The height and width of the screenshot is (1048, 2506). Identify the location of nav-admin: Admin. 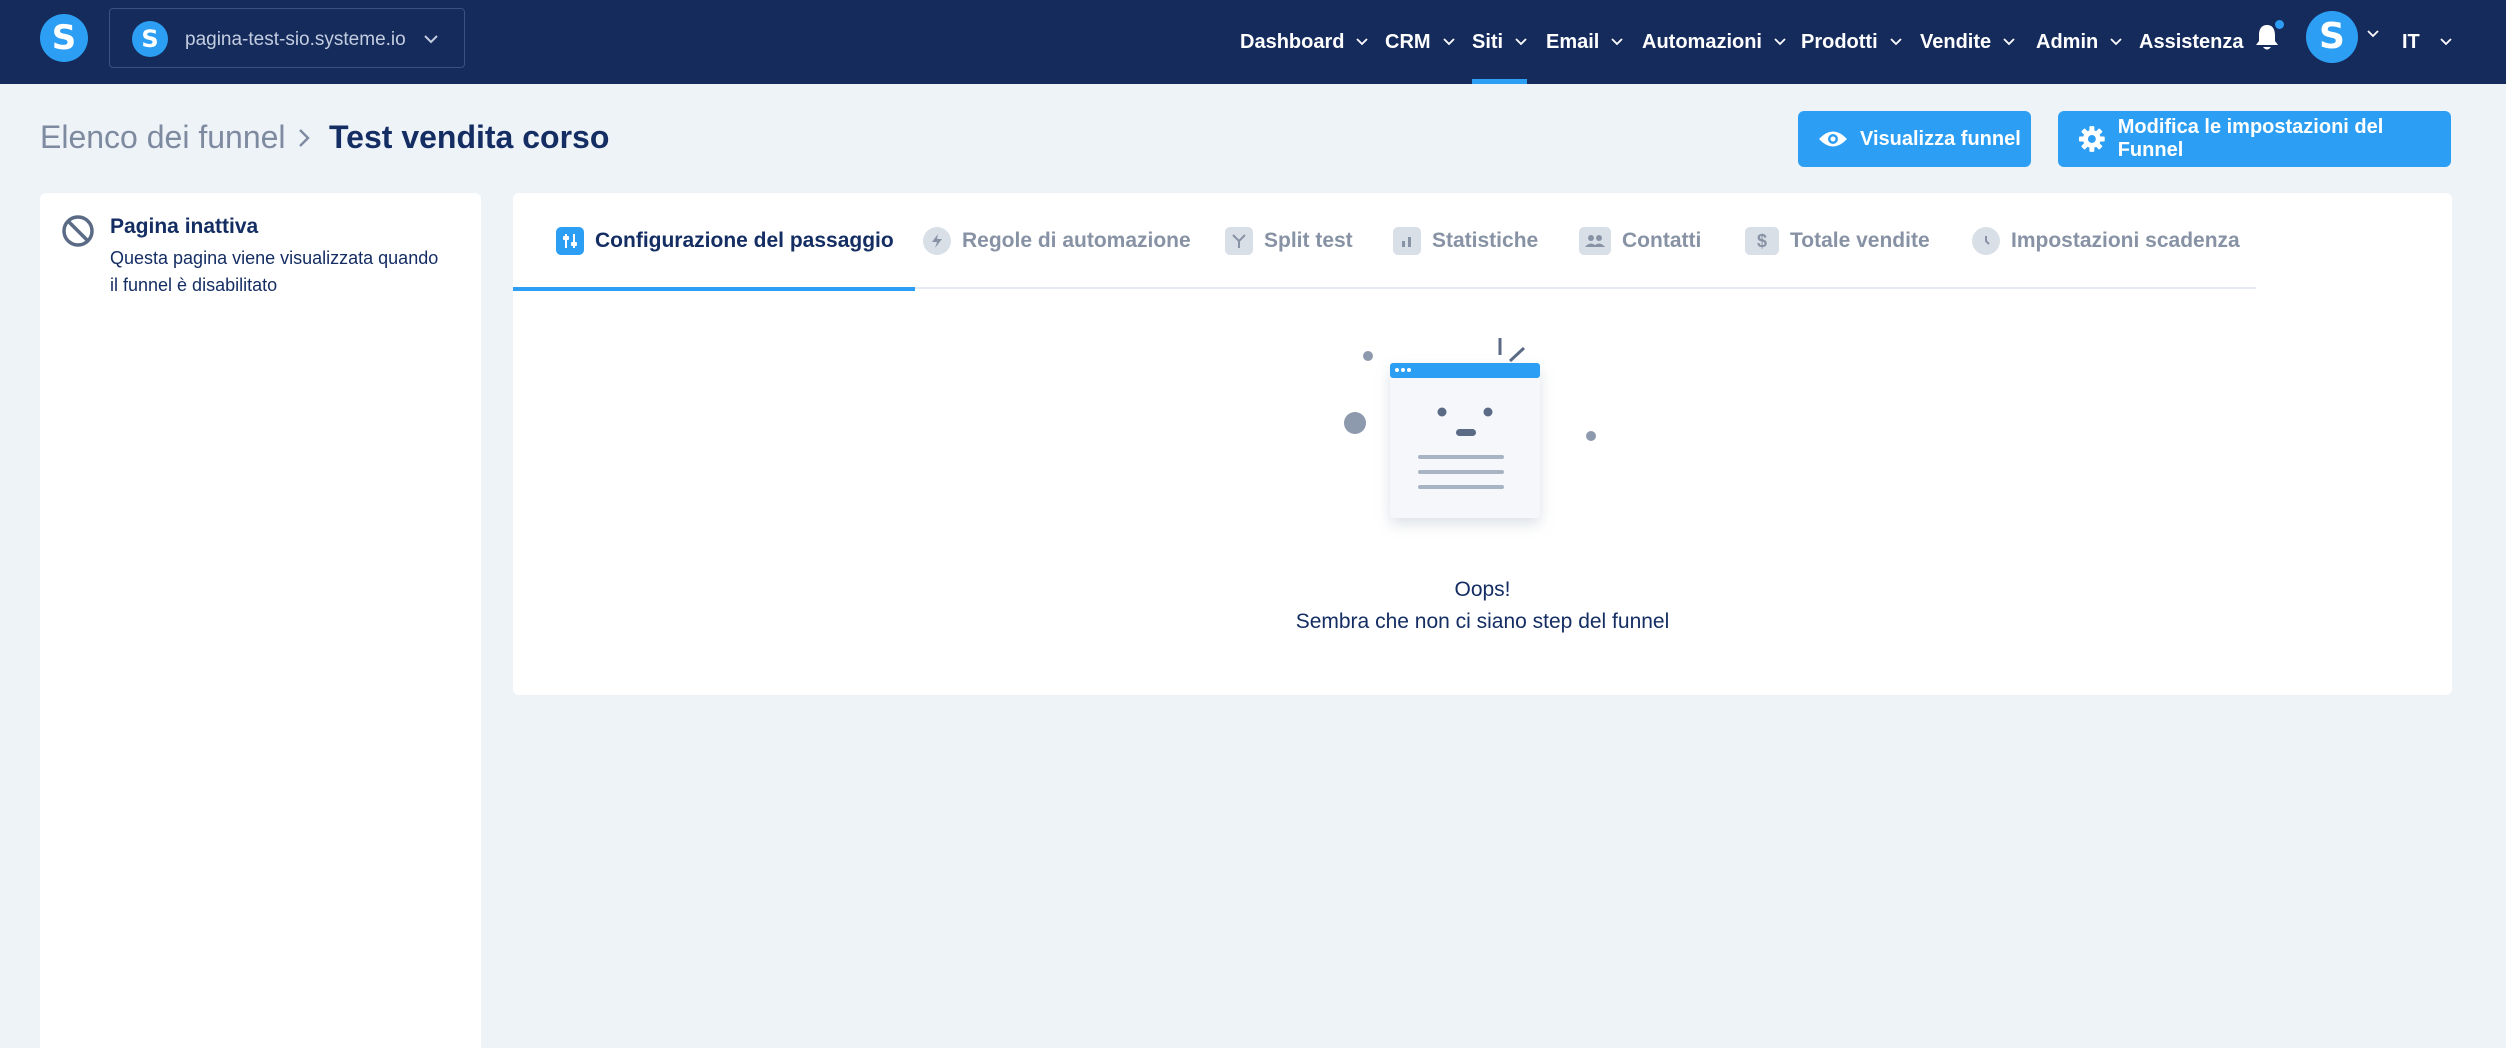
(2079, 42).